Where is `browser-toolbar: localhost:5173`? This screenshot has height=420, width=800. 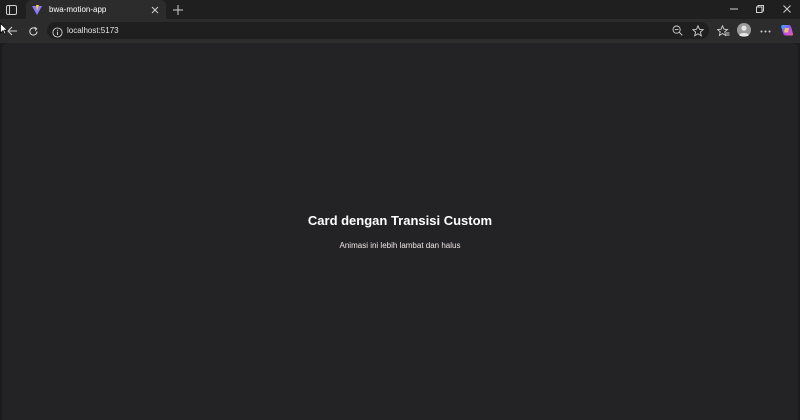
browser-toolbar: localhost:5173 is located at coordinates (400, 31).